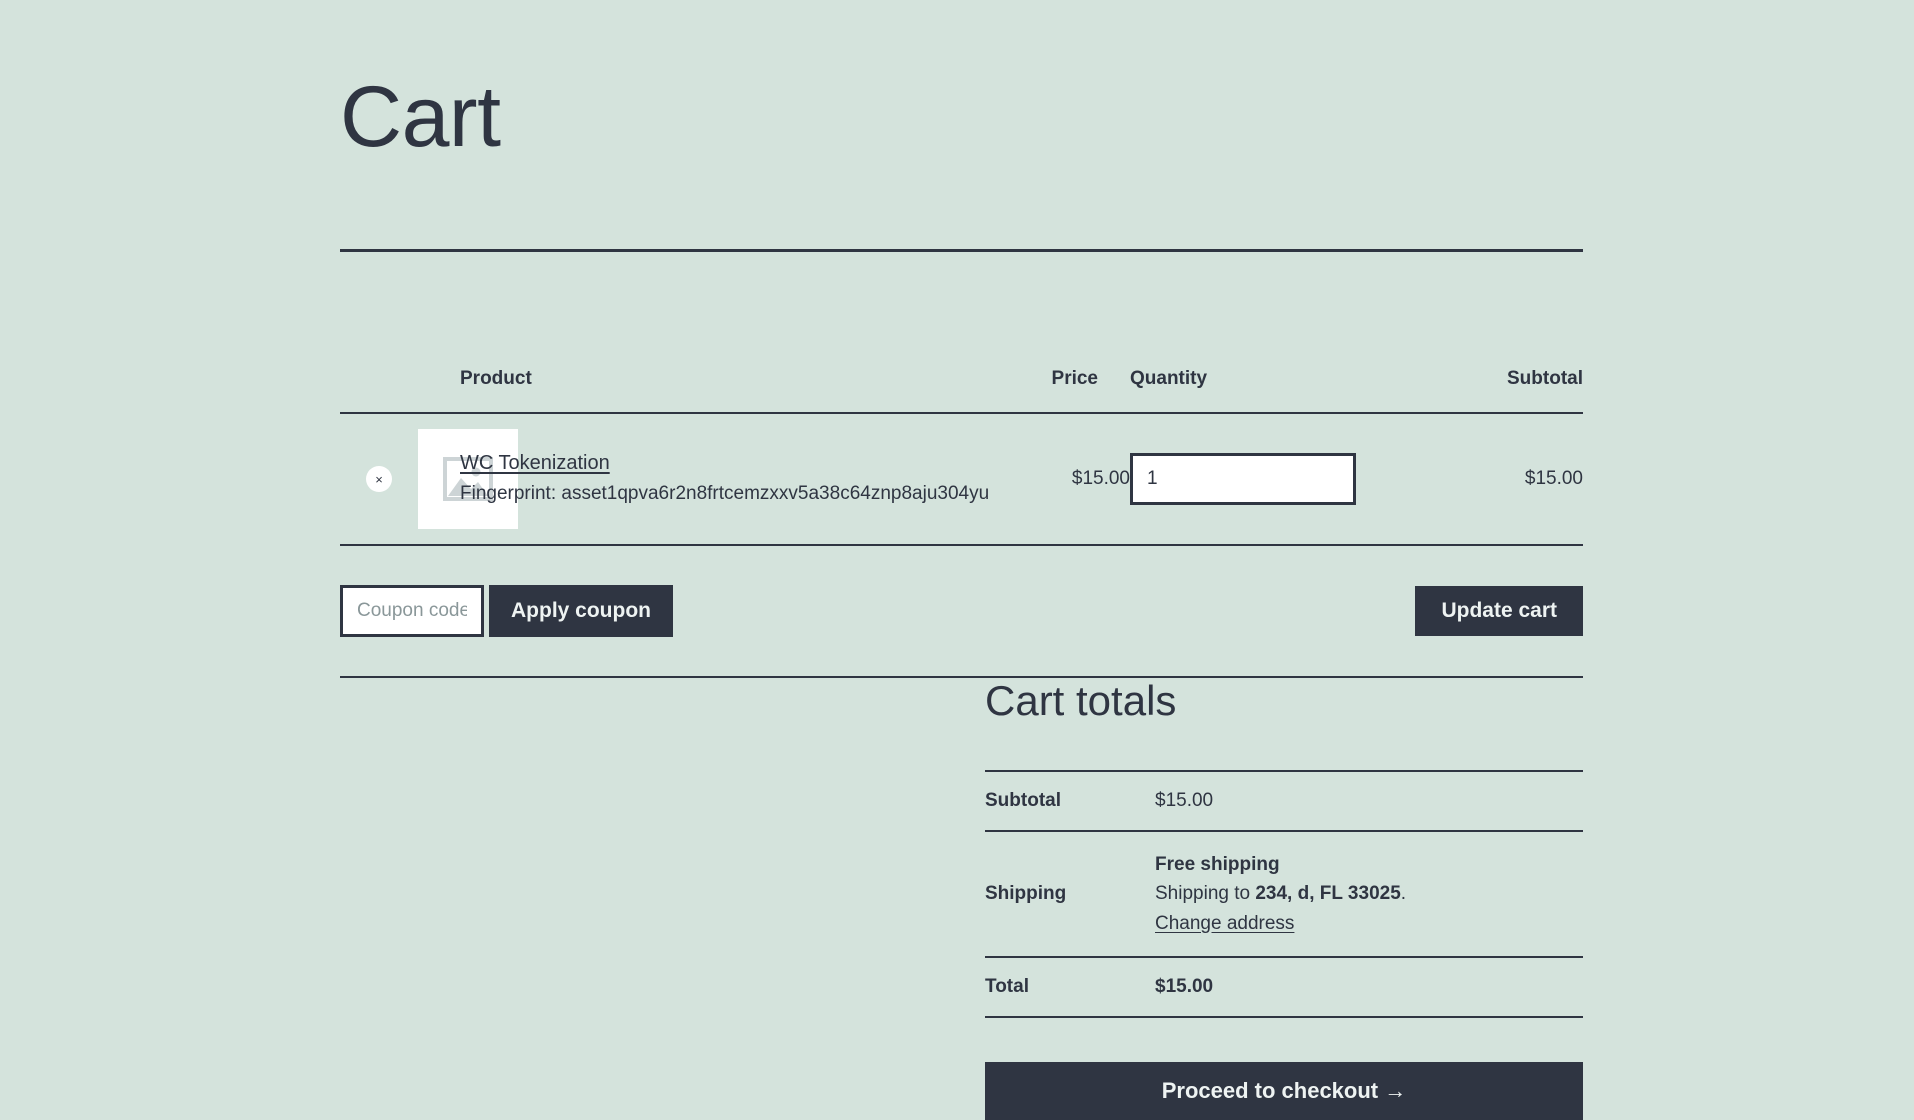 The image size is (1914, 1120). I want to click on coupon-group: Apply coupon, so click(506, 611).